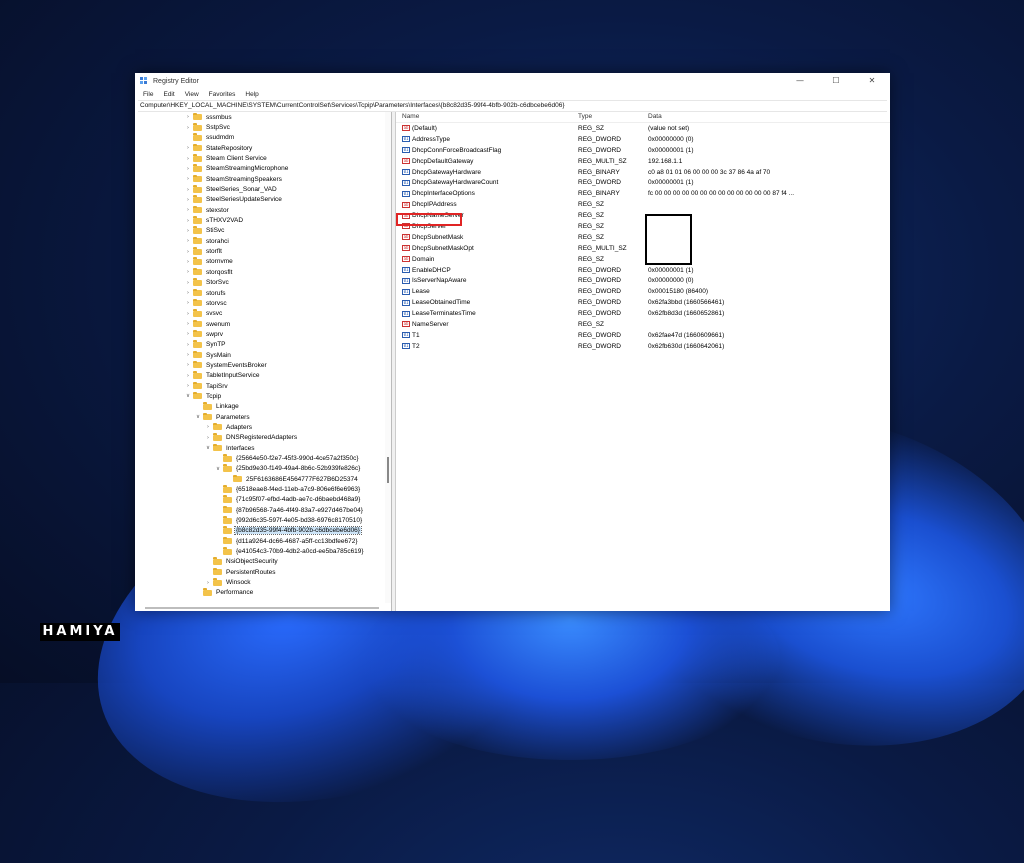 The width and height of the screenshot is (1024, 863). I want to click on tree-item: {b8c82d35-99f4-4bfb-902b-c6dbcebe6d06}, so click(263, 531).